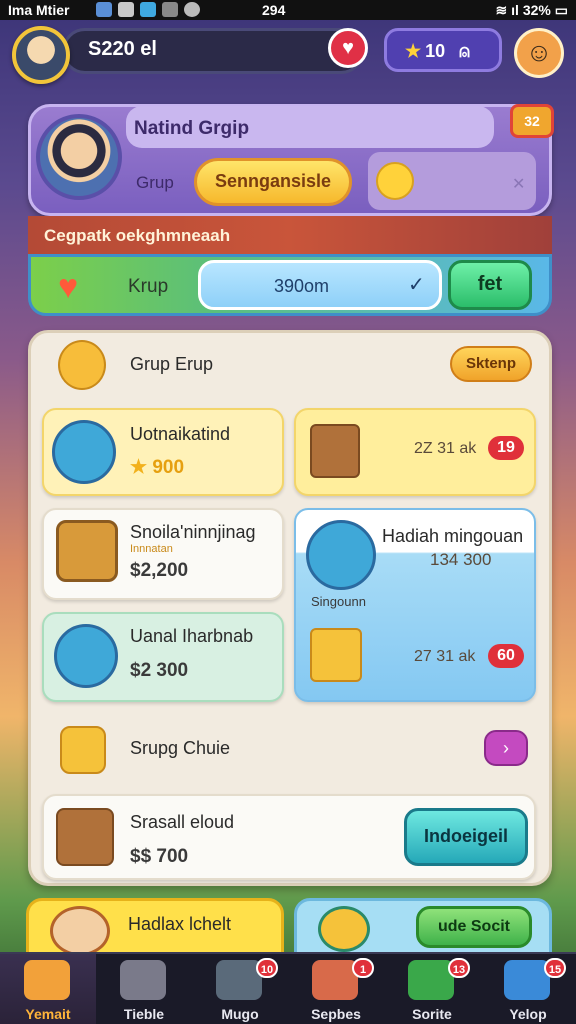  What do you see at coordinates (559, 10) in the screenshot?
I see `battery-icon: ▭` at bounding box center [559, 10].